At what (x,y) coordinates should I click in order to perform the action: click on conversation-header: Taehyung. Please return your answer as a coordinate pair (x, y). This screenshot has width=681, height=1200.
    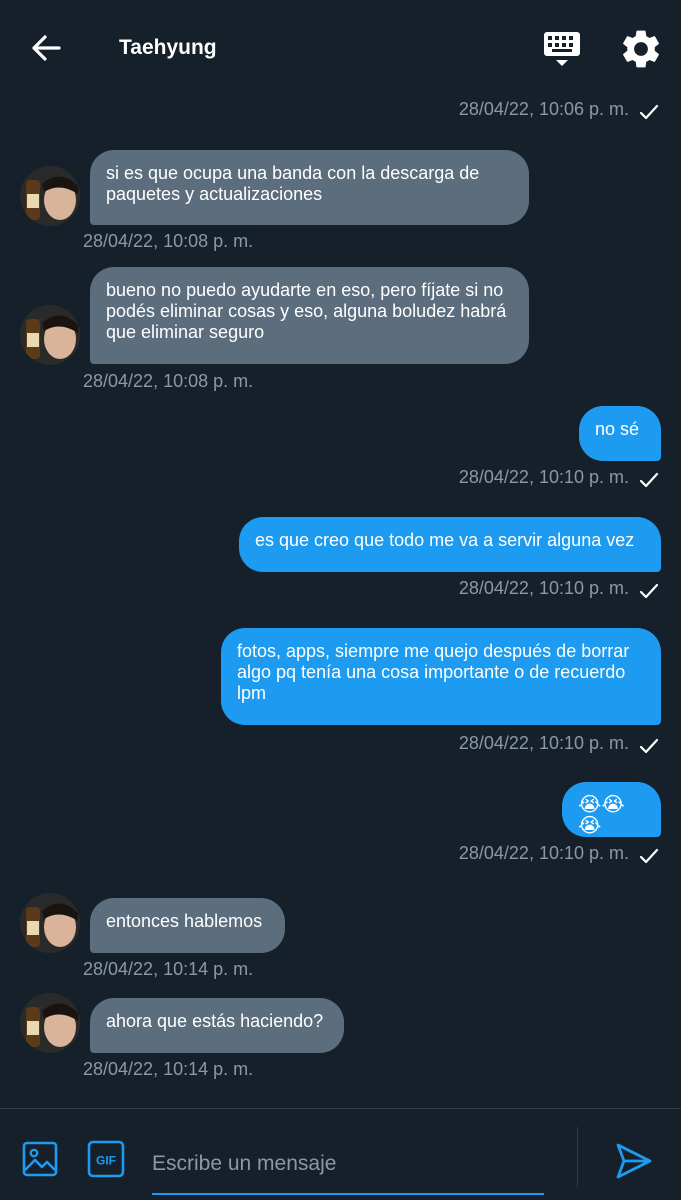
    Looking at the image, I should click on (340, 48).